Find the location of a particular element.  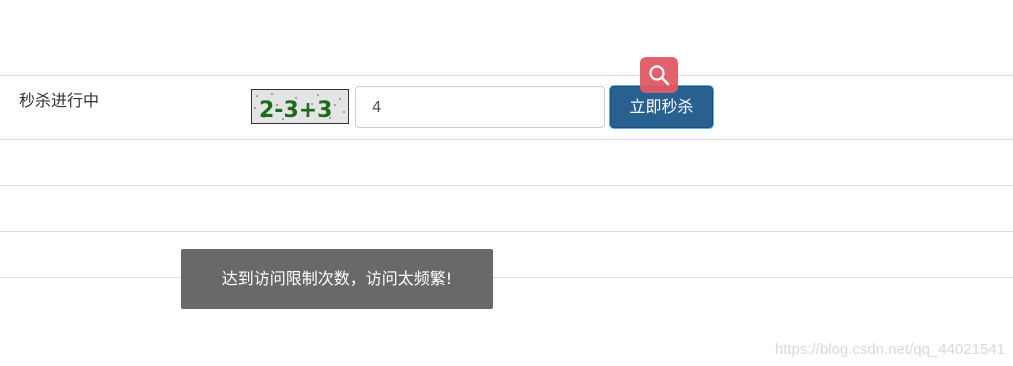

captcha-answer-input is located at coordinates (480, 107).